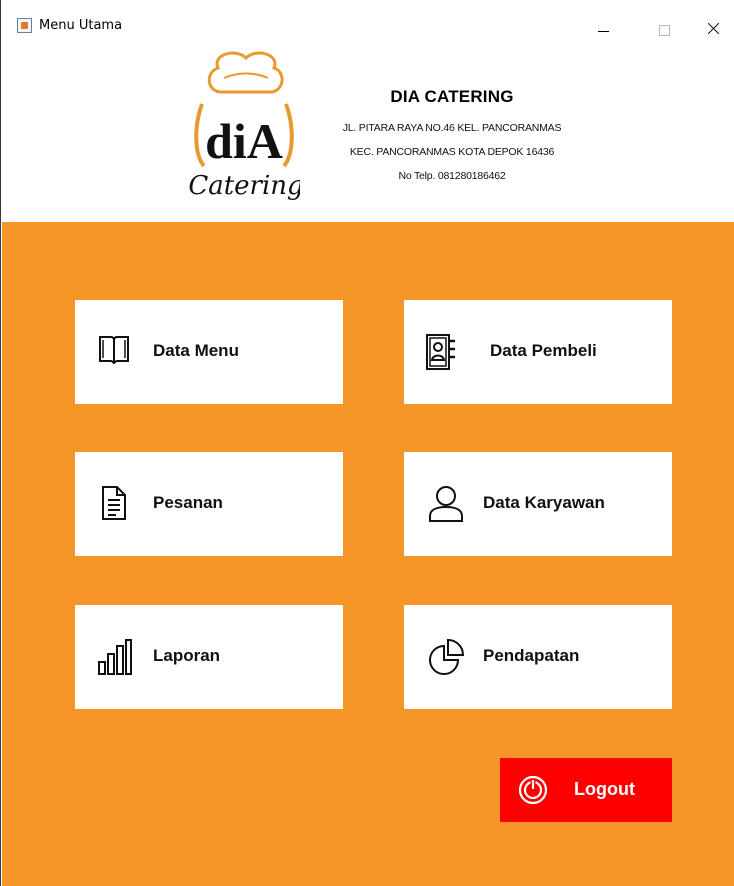 The width and height of the screenshot is (734, 886). What do you see at coordinates (440, 352) in the screenshot?
I see `address-book-icon` at bounding box center [440, 352].